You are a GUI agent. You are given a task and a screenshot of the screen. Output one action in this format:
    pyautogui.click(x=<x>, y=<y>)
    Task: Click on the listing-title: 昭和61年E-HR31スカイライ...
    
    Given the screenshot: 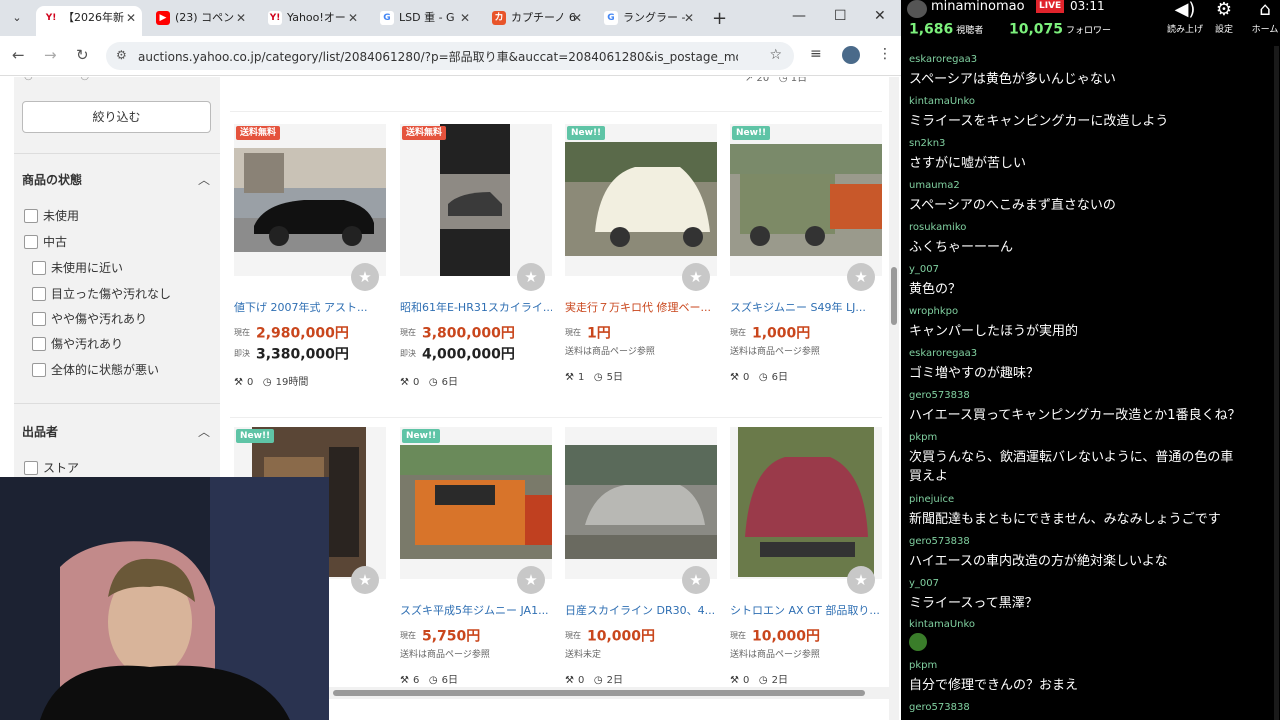 What is the action you would take?
    pyautogui.click(x=476, y=307)
    